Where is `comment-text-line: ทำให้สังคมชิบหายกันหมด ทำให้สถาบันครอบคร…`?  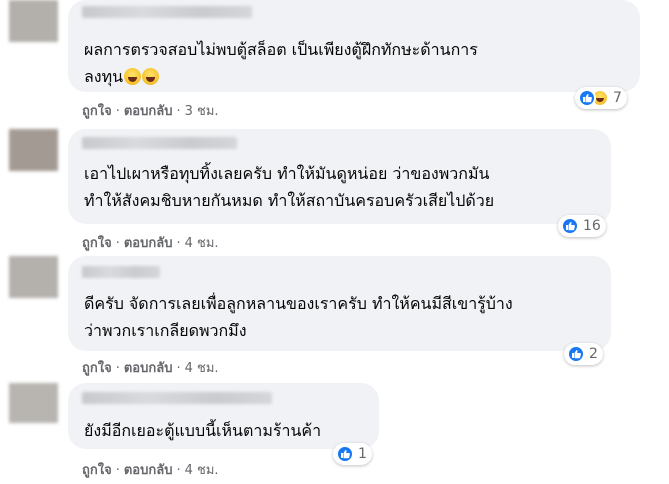
comment-text-line: ทำให้สังคมชิบหายกันหมด ทำให้สถาบันครอบคร… is located at coordinates (289, 200).